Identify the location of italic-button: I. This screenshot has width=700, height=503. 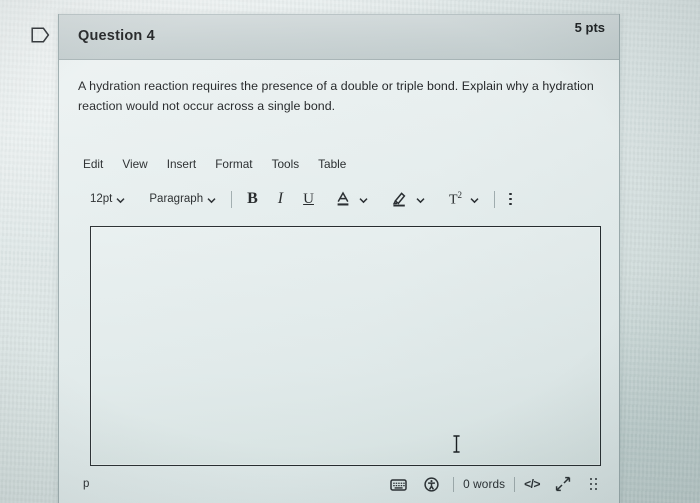
(280, 199).